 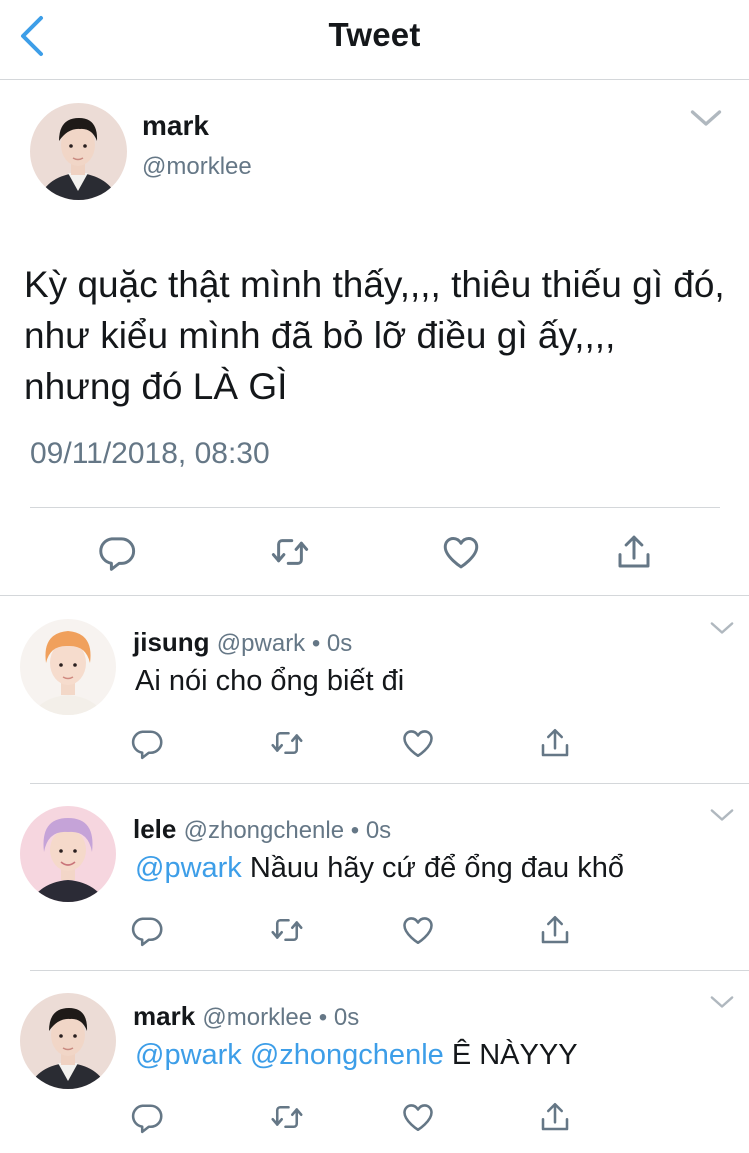 What do you see at coordinates (514, 1055) in the screenshot?
I see `reply-body: Ê NÀYYY` at bounding box center [514, 1055].